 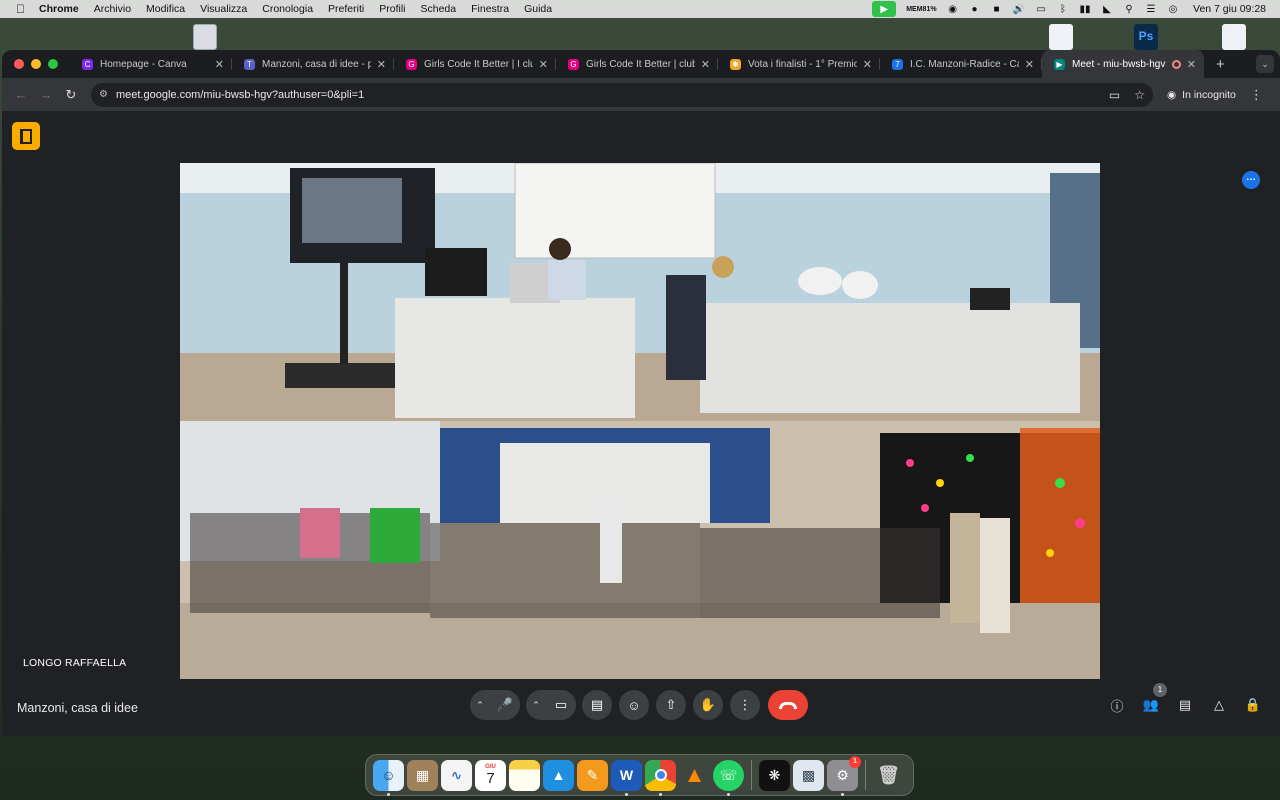 I want to click on control-center-icon: ☰, so click(x=1151, y=9).